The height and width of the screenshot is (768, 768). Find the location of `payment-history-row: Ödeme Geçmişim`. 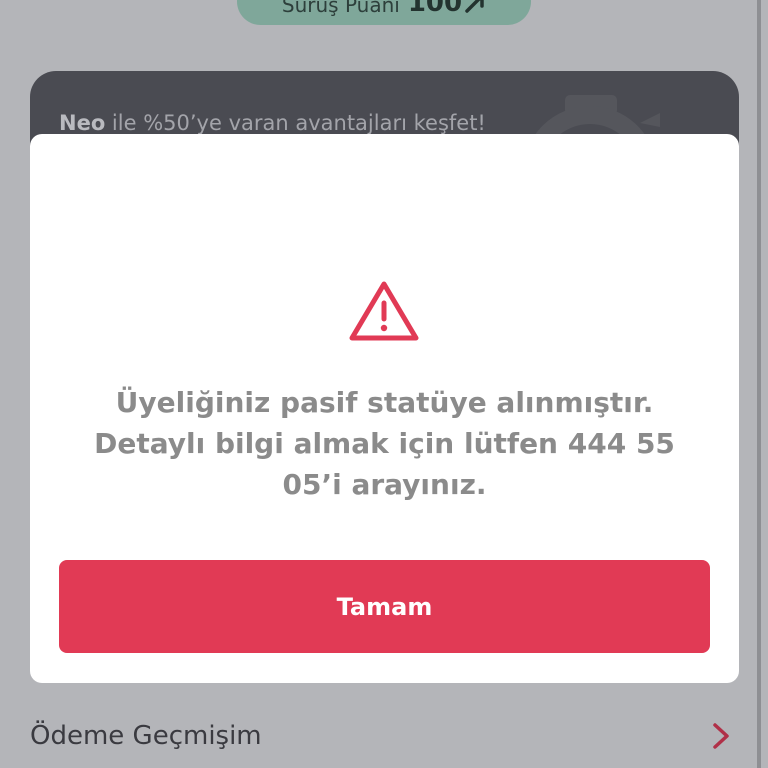

payment-history-row: Ödeme Geçmişim is located at coordinates (378, 736).